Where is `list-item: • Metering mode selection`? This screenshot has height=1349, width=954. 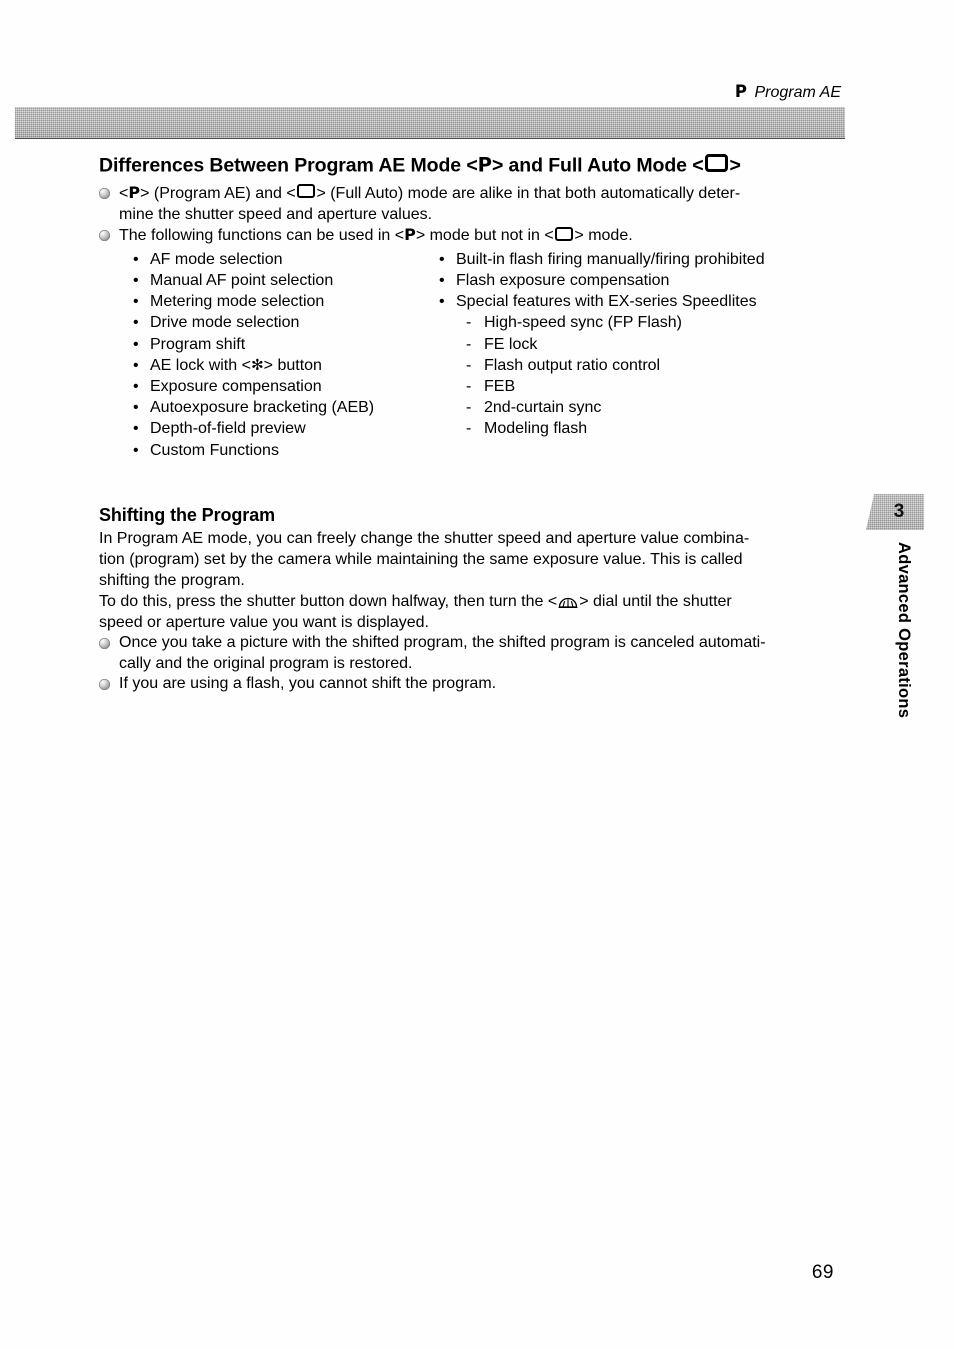 list-item: • Metering mode selection is located at coordinates (273, 301).